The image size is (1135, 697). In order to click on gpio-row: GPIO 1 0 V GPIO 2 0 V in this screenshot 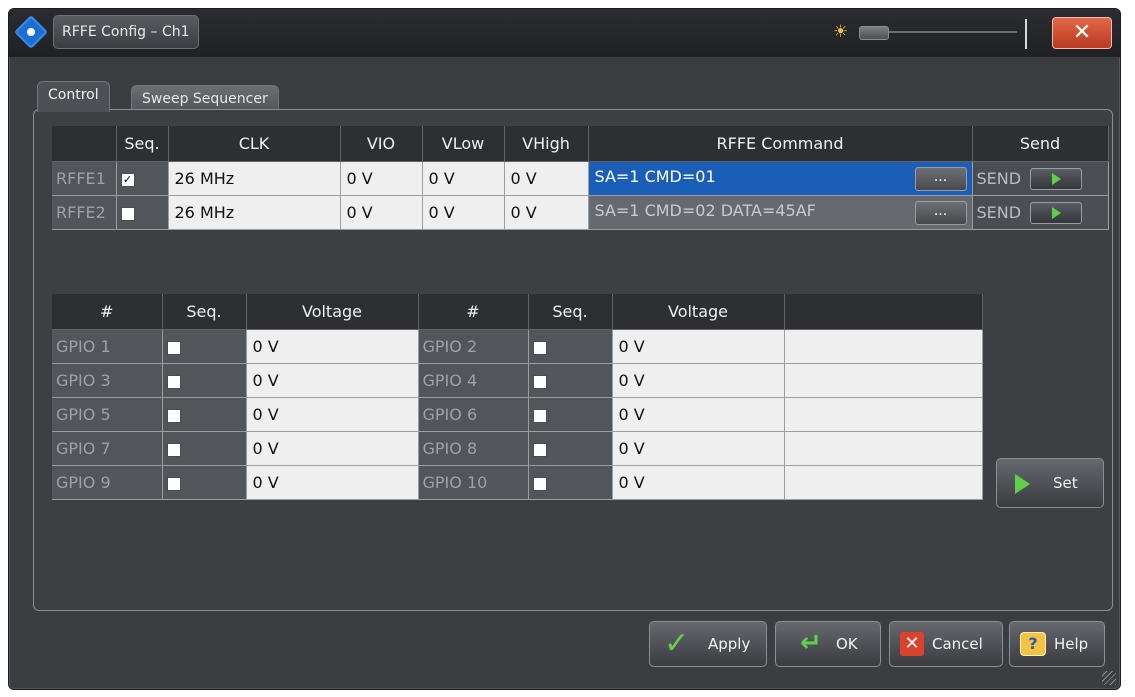, I will do `click(517, 346)`.